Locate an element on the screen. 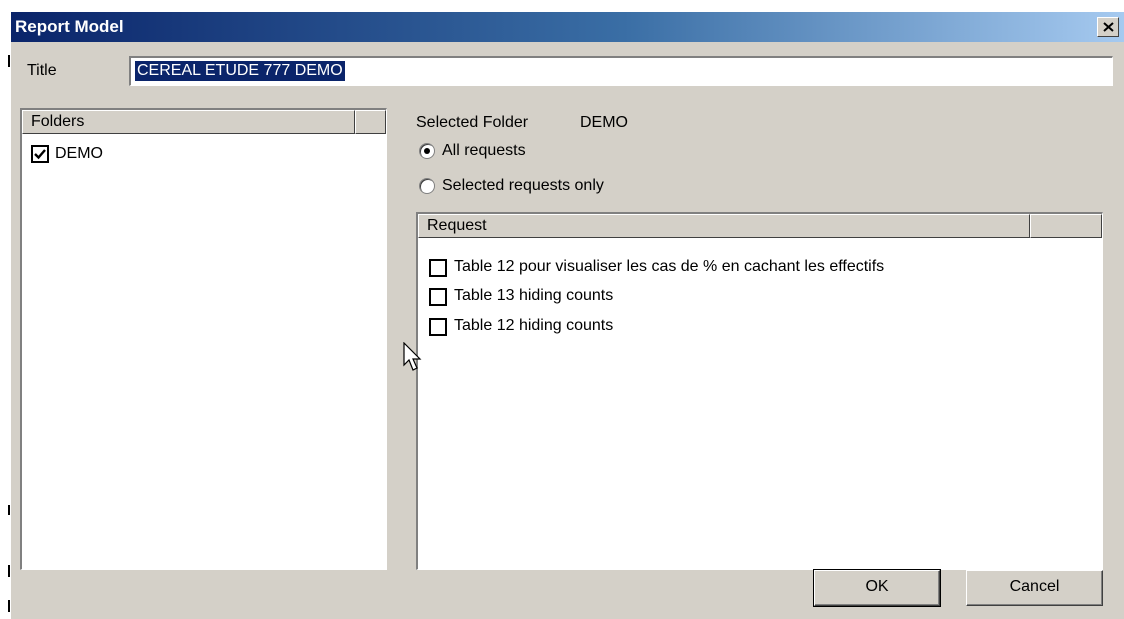  folder-demo-checkbox is located at coordinates (40, 154).